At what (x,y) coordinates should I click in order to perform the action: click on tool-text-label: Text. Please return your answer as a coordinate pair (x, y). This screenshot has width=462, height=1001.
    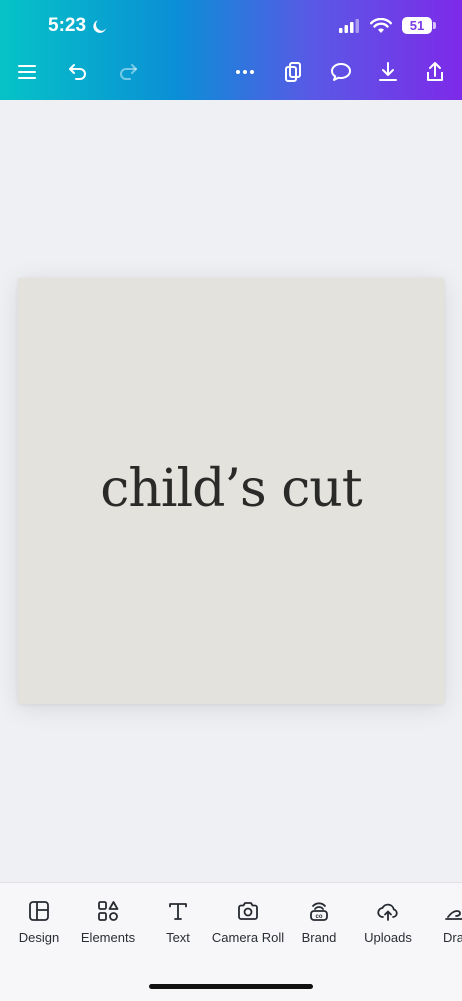
    Looking at the image, I should click on (178, 937).